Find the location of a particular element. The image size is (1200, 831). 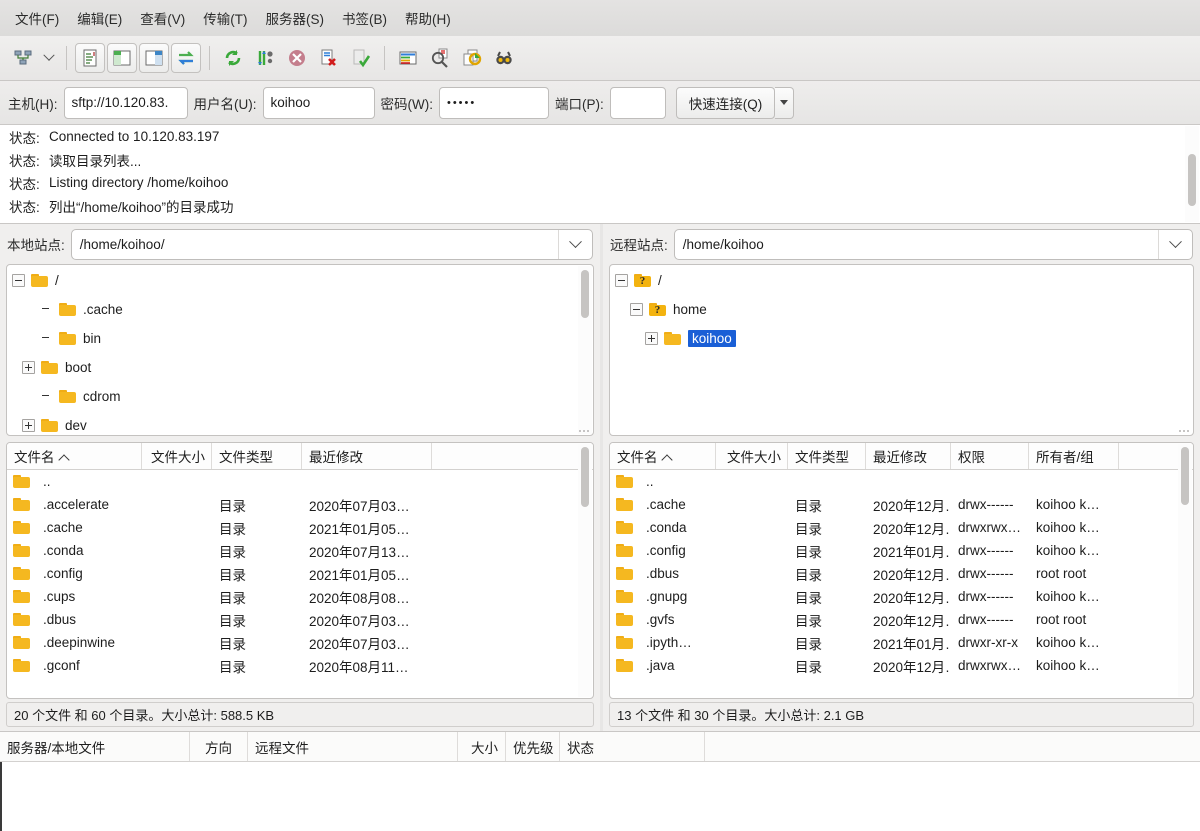

remote-directory-tree: ? /? home koihoo is located at coordinates (901, 350).